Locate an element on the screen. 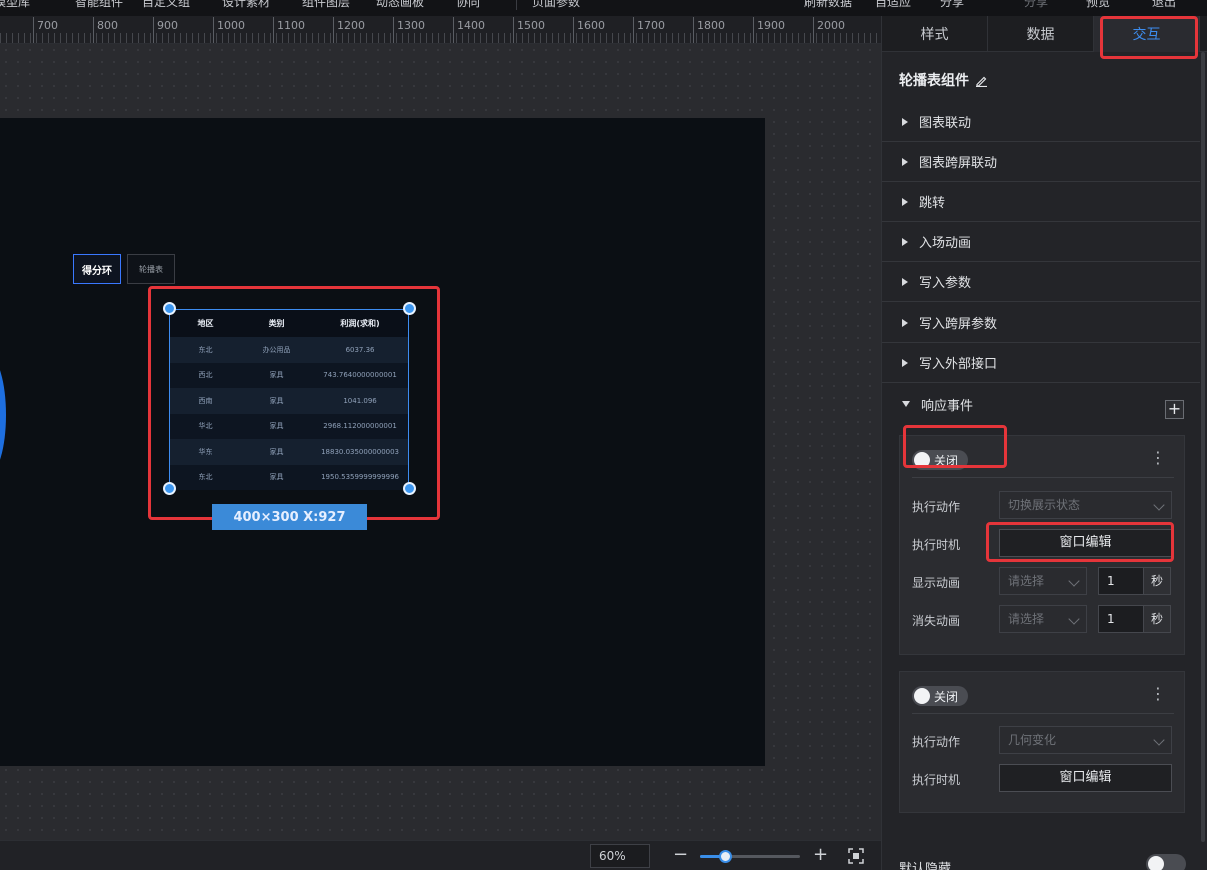  edit-pencil-icon is located at coordinates (981, 80).